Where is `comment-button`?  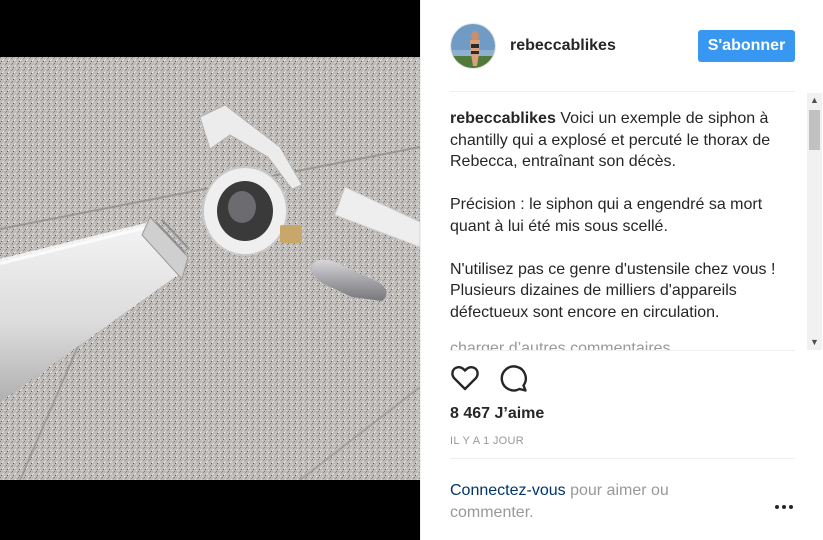
comment-button is located at coordinates (513, 378).